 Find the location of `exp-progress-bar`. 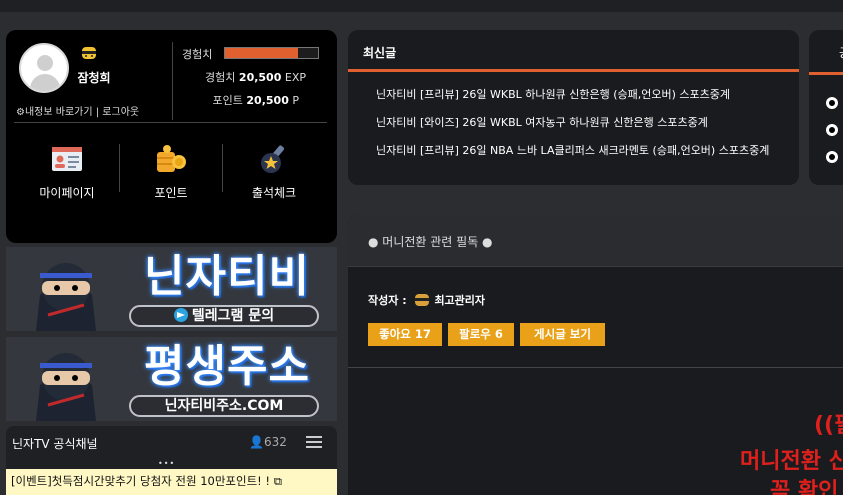

exp-progress-bar is located at coordinates (271, 53).